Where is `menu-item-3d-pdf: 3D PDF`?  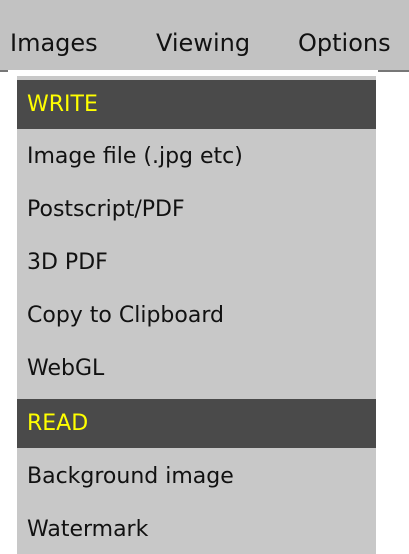 menu-item-3d-pdf: 3D PDF is located at coordinates (196, 262).